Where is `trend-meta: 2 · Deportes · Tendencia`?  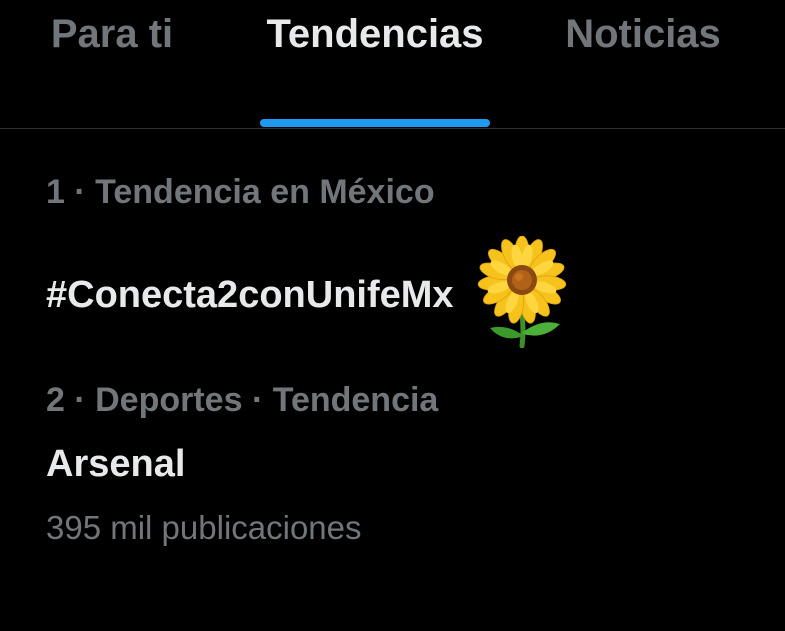 trend-meta: 2 · Deportes · Tendencia is located at coordinates (242, 400).